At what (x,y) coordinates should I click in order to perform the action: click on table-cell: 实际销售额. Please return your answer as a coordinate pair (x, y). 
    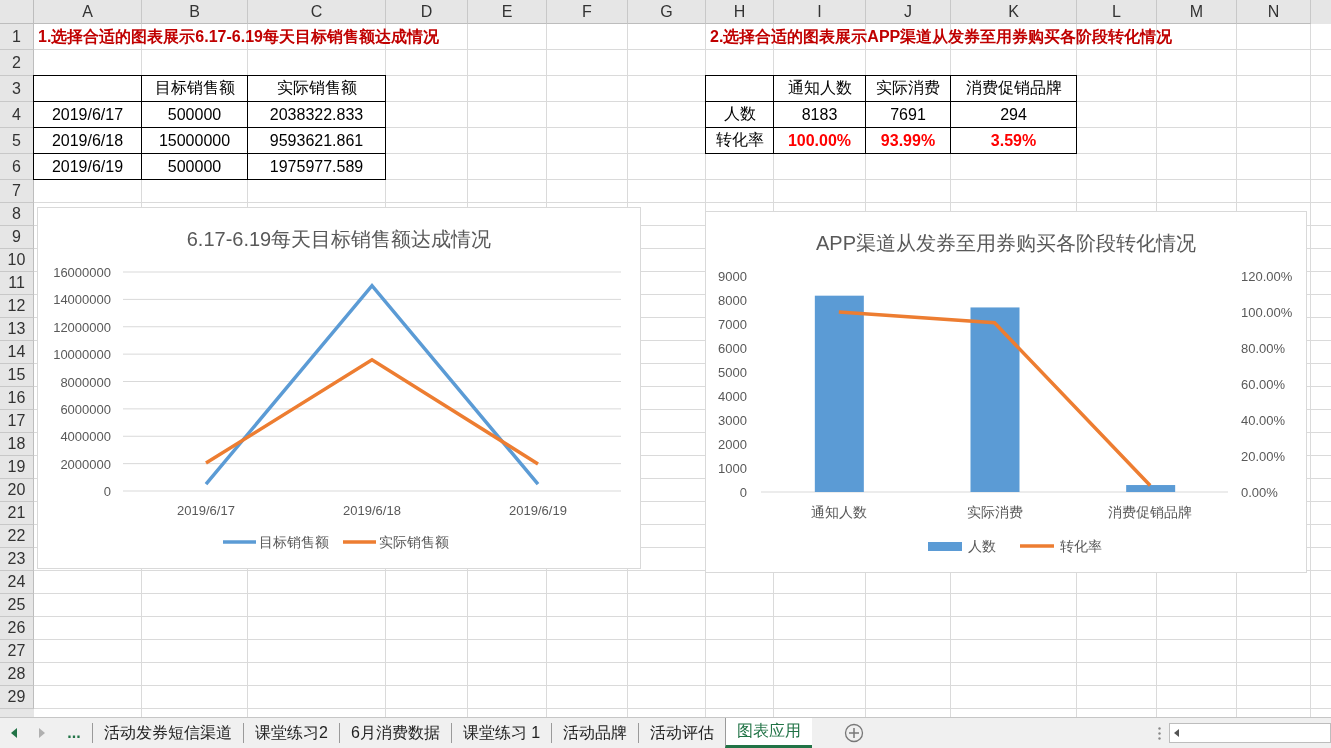
    Looking at the image, I should click on (316, 88).